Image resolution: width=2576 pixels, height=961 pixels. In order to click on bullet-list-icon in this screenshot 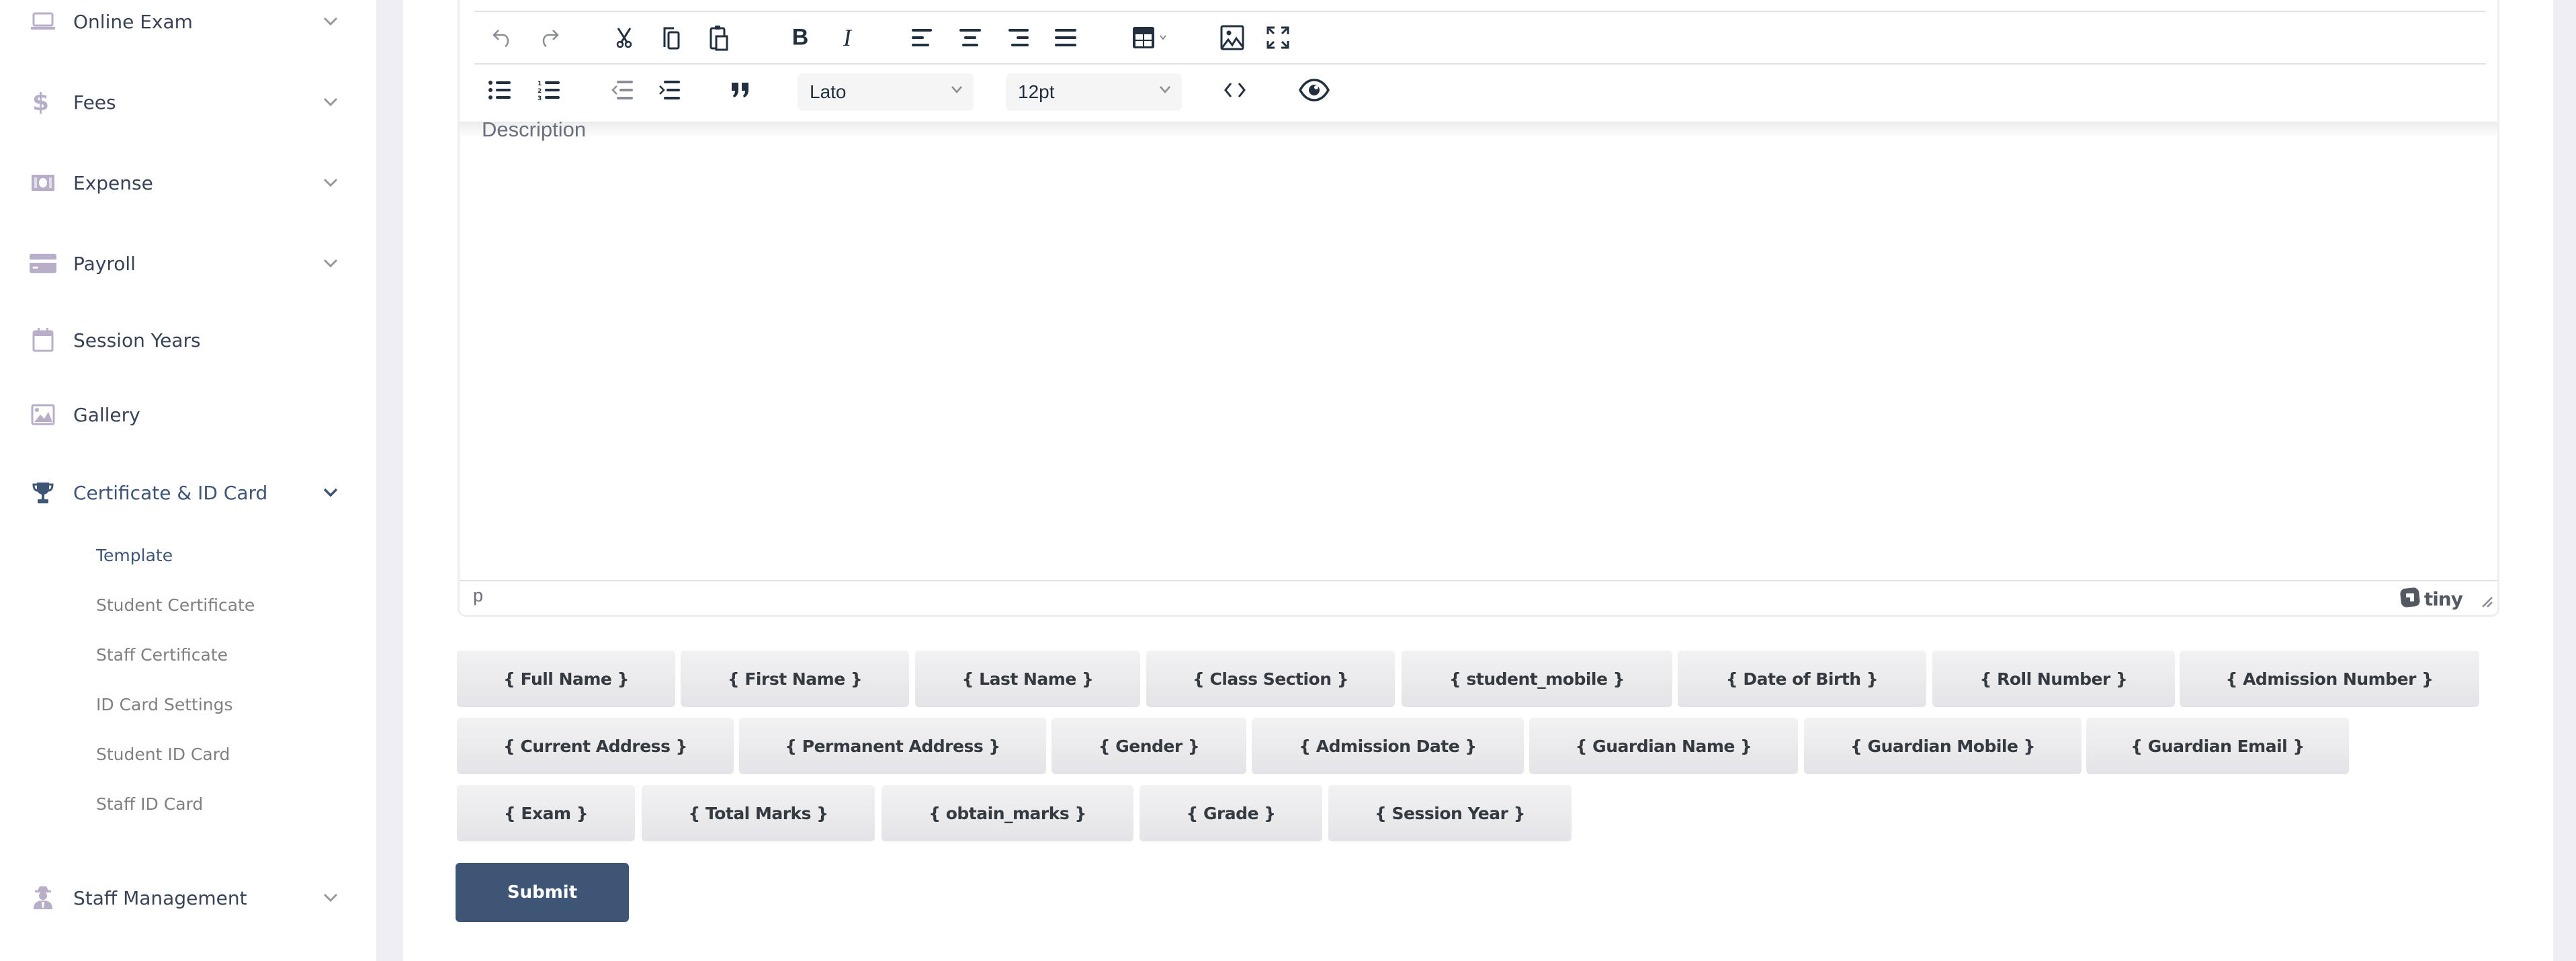, I will do `click(499, 90)`.